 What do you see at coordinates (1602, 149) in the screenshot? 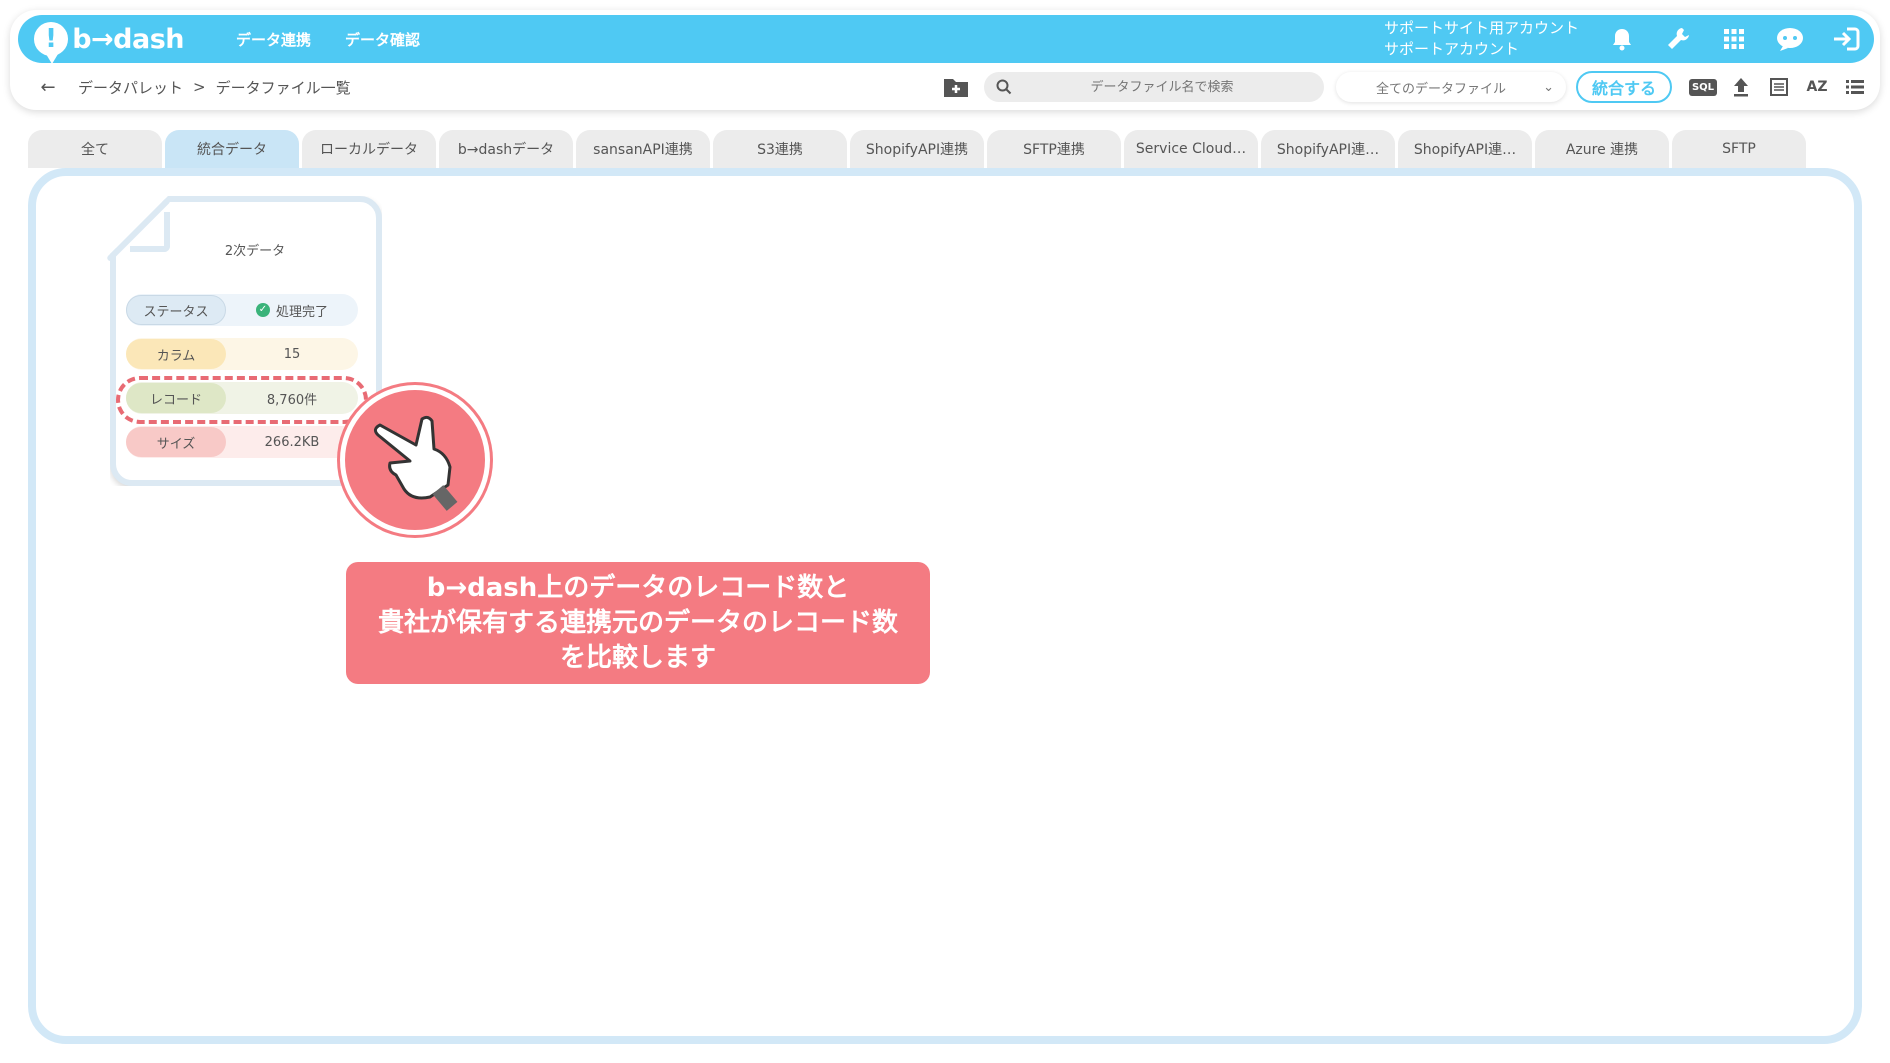
I see `tab-azure: Azure 連携` at bounding box center [1602, 149].